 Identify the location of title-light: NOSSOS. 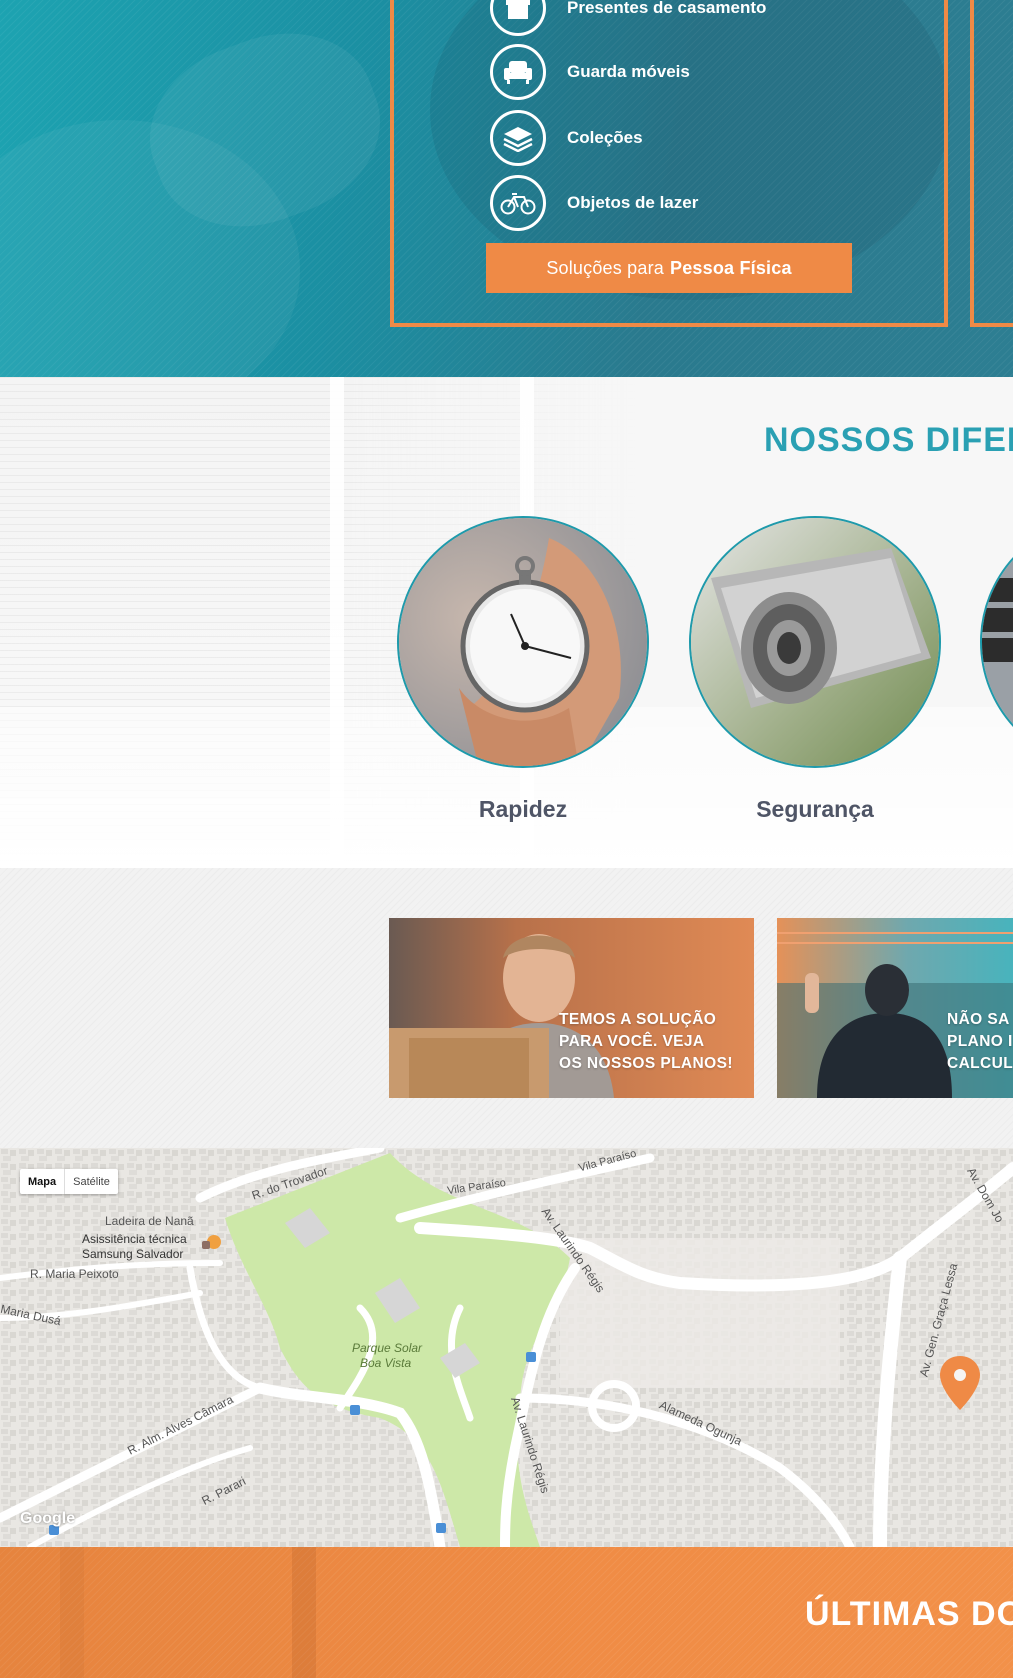
(840, 440).